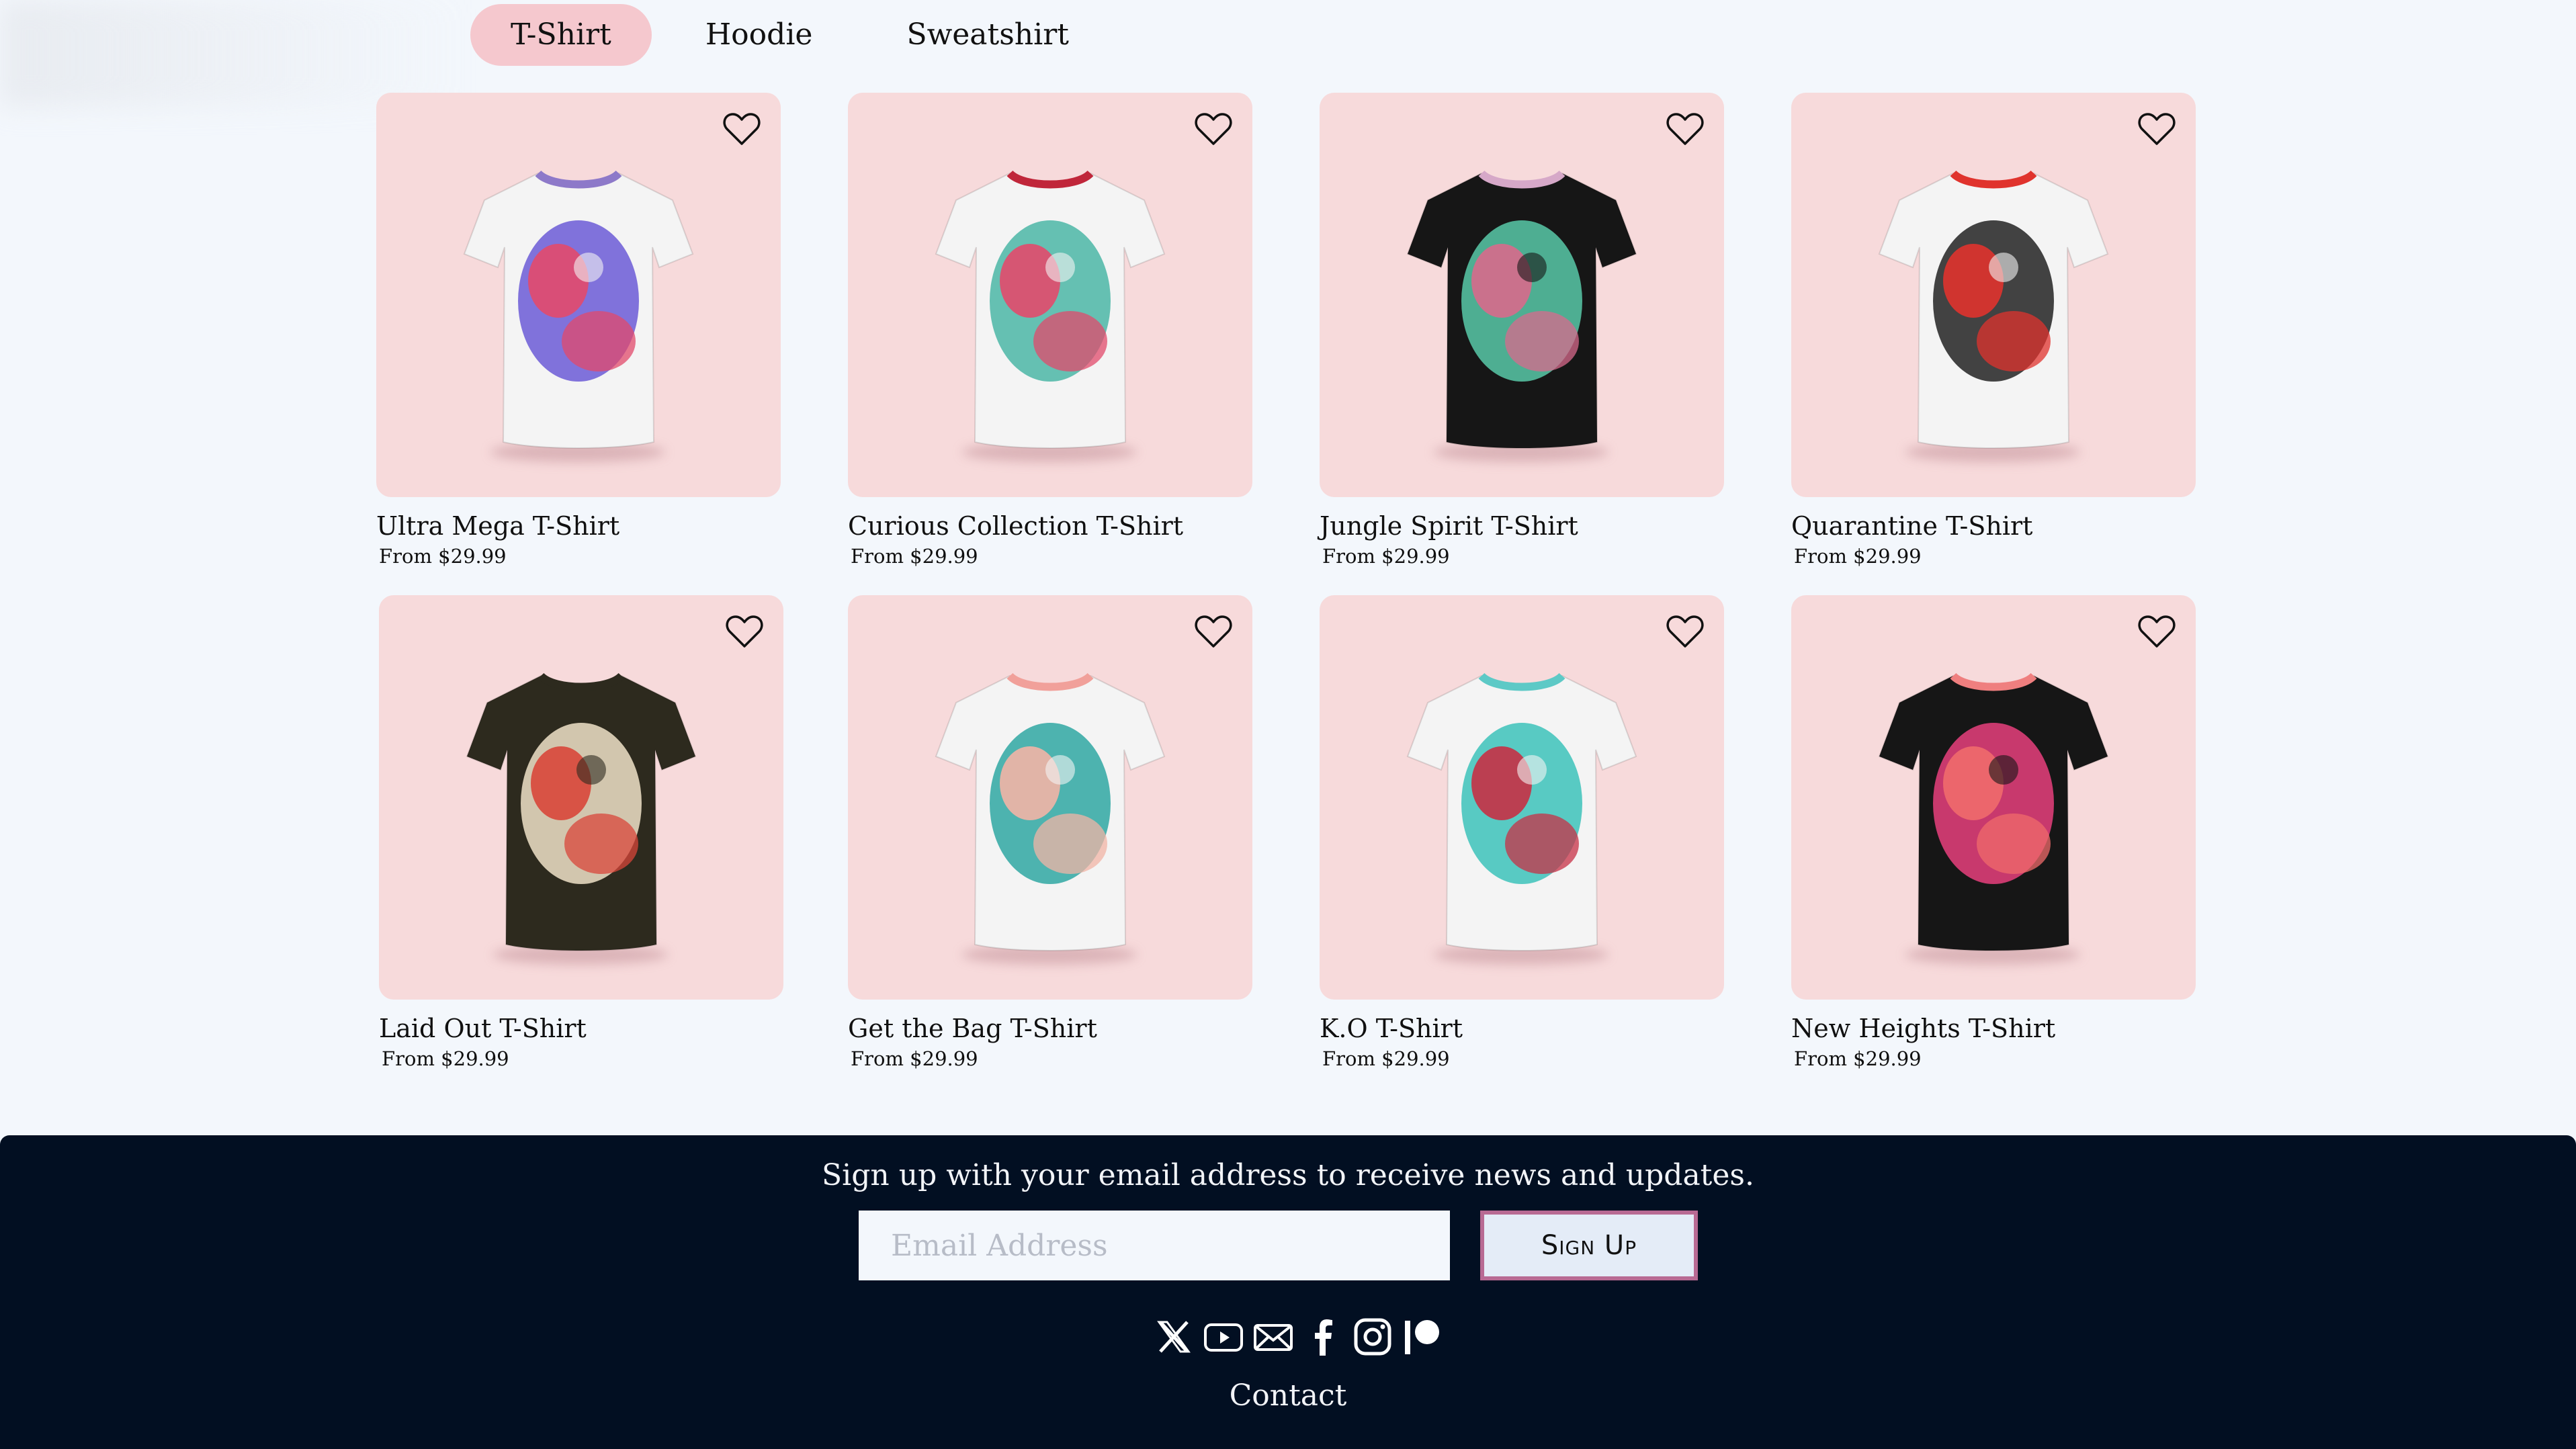  Describe the element at coordinates (1223, 1337) in the screenshot. I see `youtube-icon` at that location.